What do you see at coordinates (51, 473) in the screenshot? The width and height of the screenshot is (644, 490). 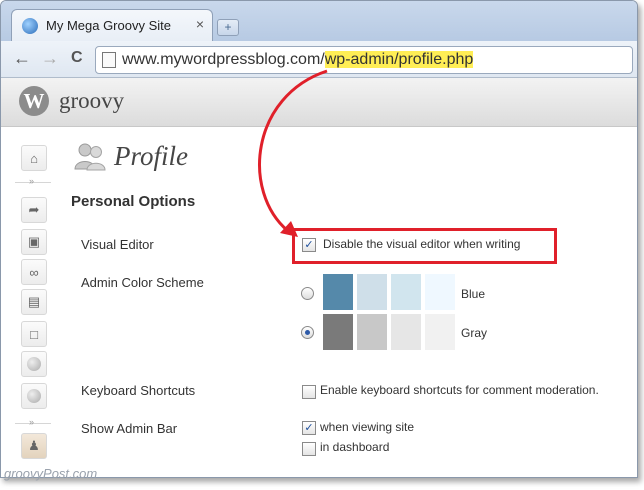 I see `watermark: groovyPost.com` at bounding box center [51, 473].